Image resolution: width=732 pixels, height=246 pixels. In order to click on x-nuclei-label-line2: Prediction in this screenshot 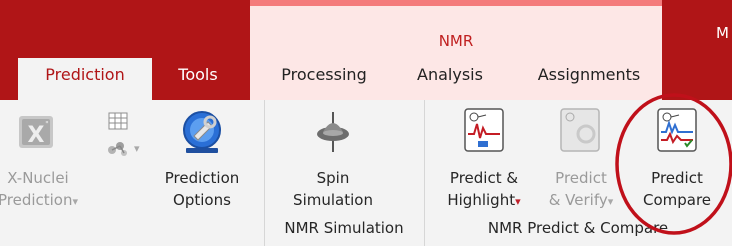, I will do `click(36, 200)`.